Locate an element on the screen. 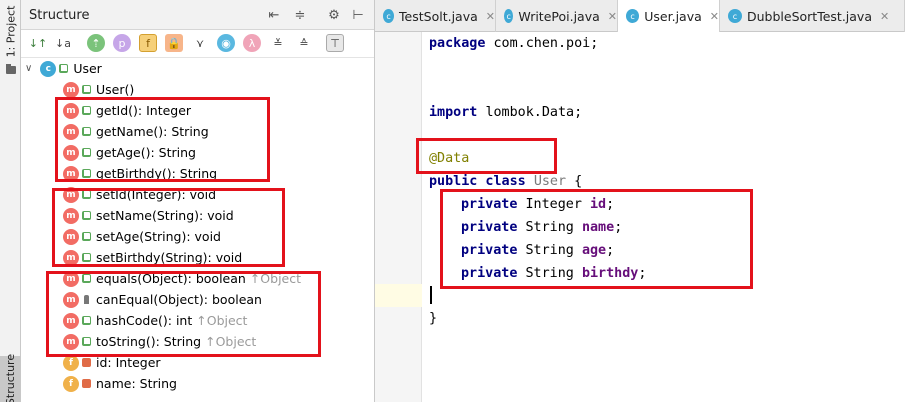 Image resolution: width=905 pixels, height=402 pixels. highlight-box-annotation is located at coordinates (486, 156).